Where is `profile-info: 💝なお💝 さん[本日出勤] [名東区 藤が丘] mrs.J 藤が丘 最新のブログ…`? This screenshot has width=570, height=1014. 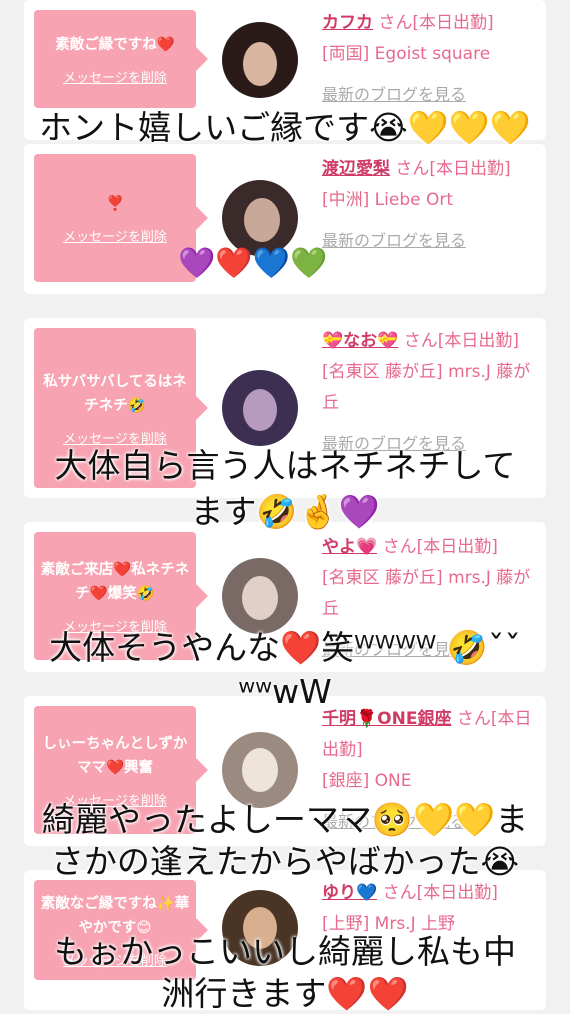
profile-info: 💝なお💝 さん[本日出勤] [名東区 藤が丘] mrs.J 藤が丘 最新のブログ… is located at coordinates (431, 393).